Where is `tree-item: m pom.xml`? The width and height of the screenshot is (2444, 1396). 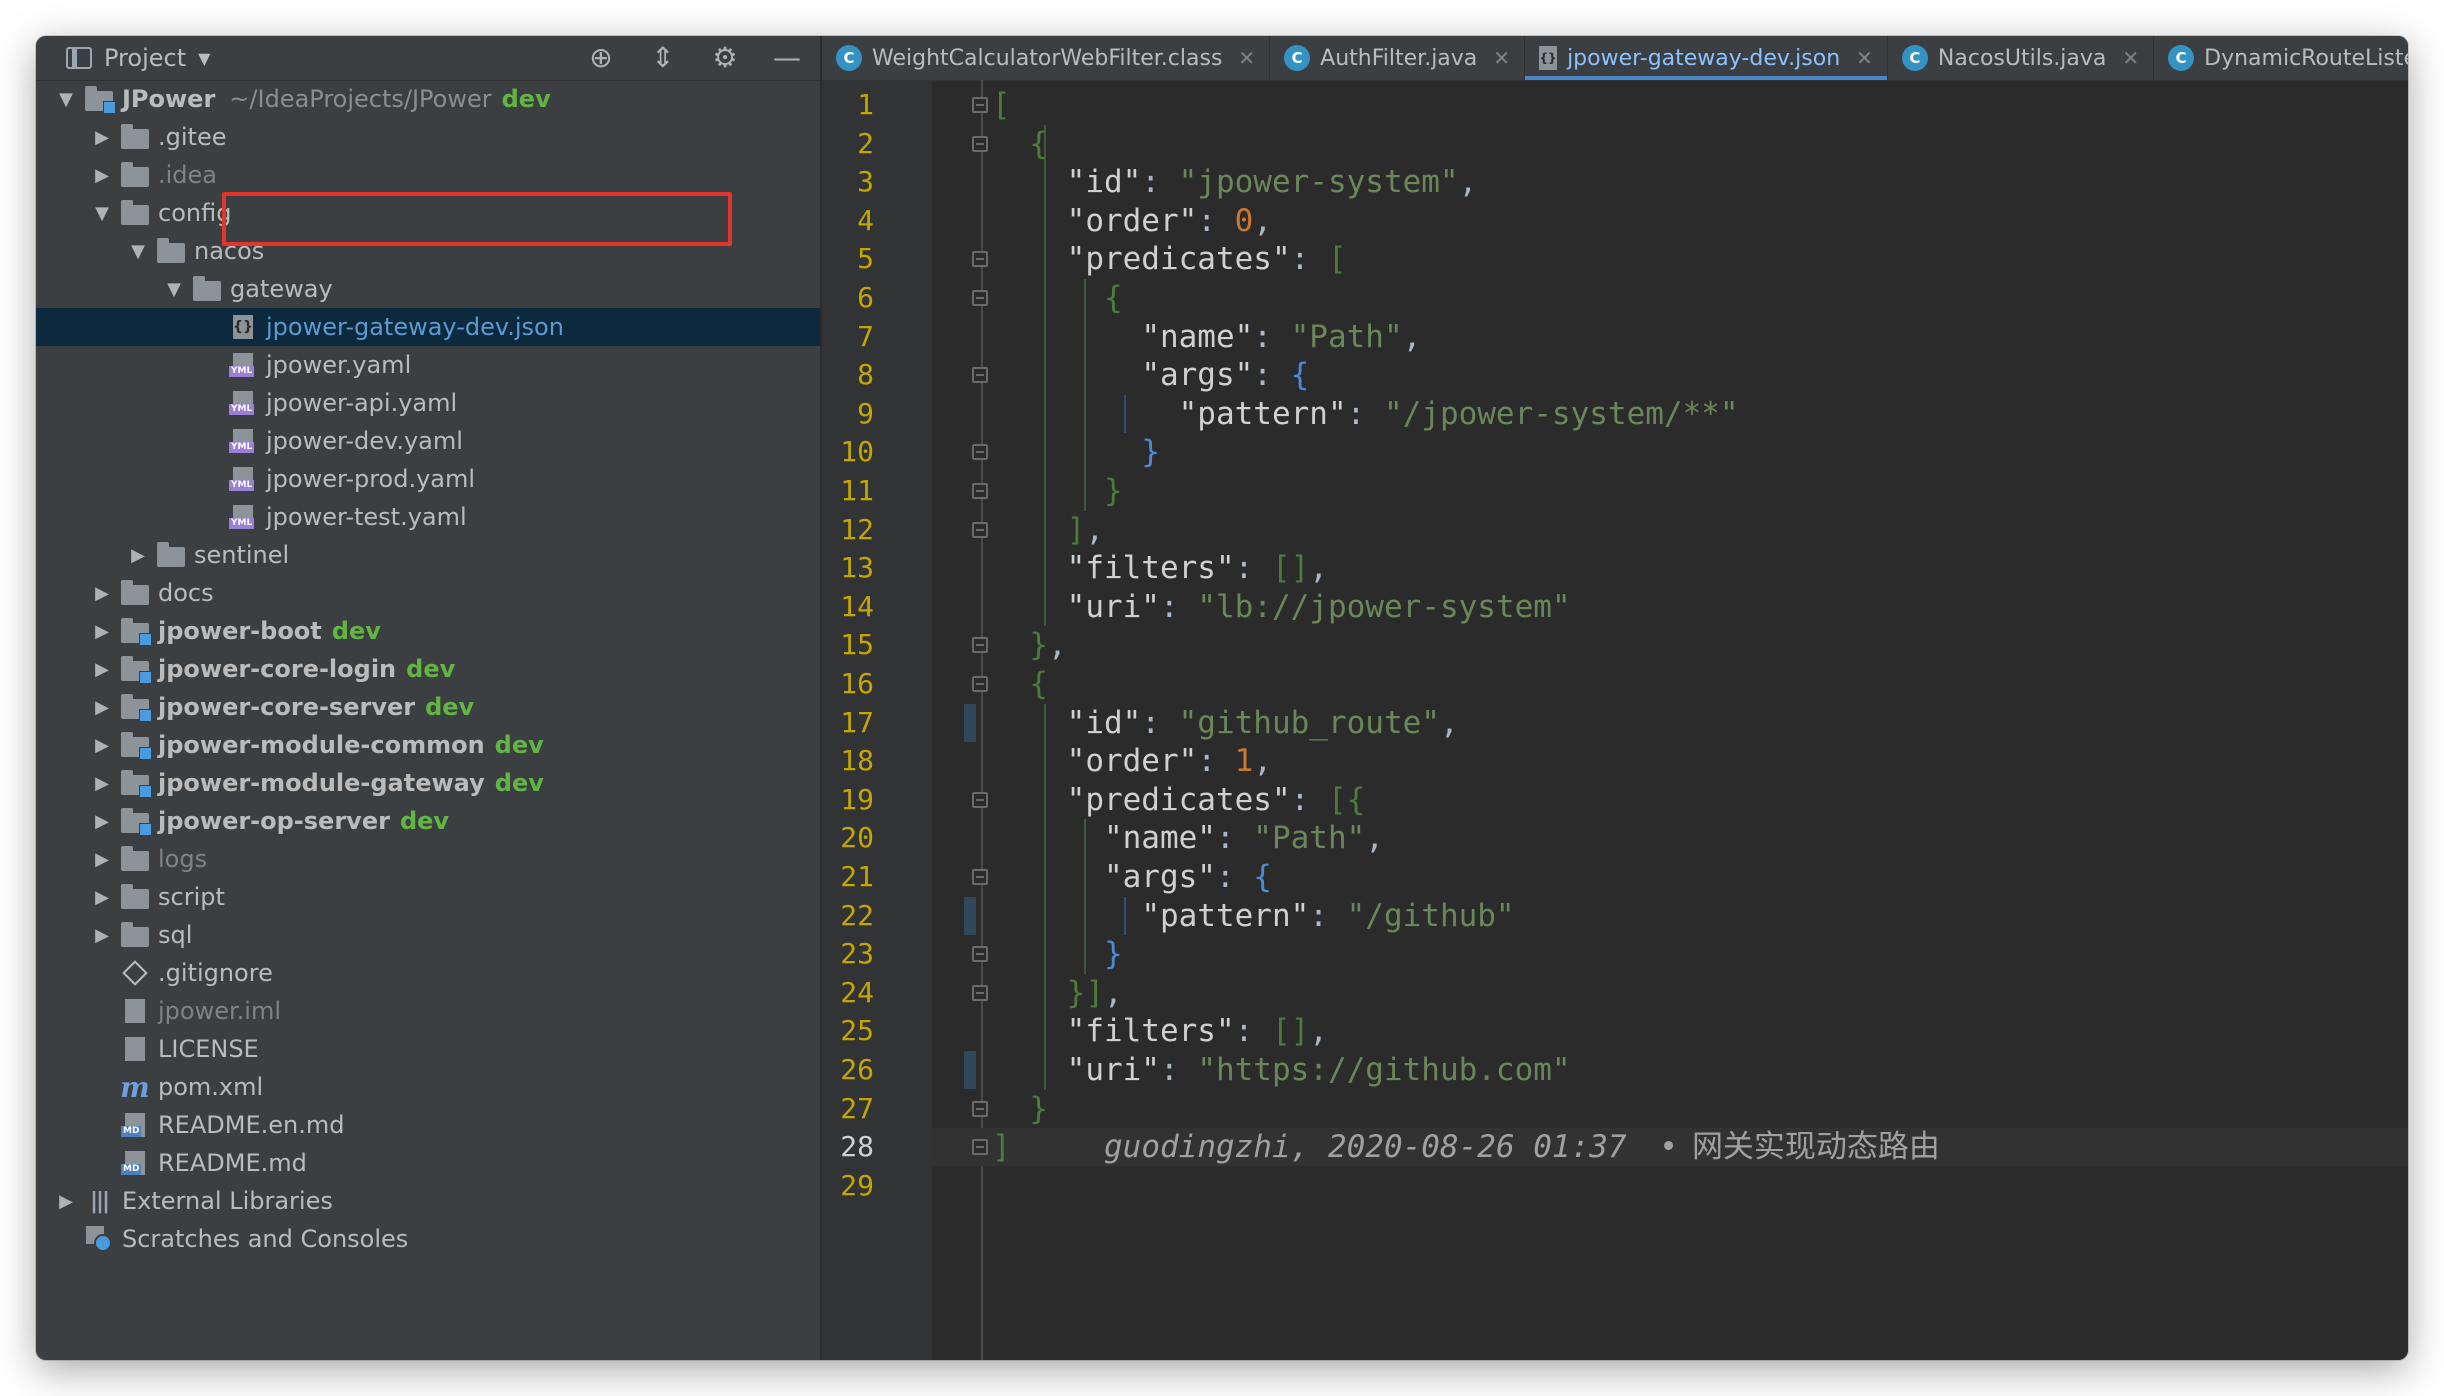 tree-item: m pom.xml is located at coordinates (428, 1087).